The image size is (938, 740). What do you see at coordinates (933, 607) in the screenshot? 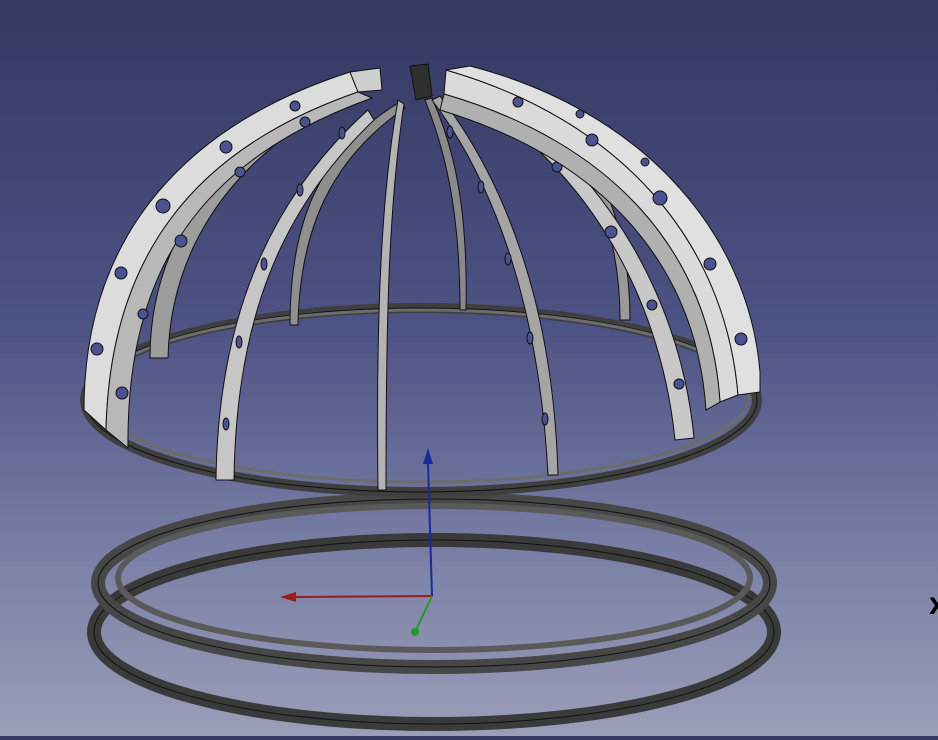
I see `axis-cross-x-label: X` at bounding box center [933, 607].